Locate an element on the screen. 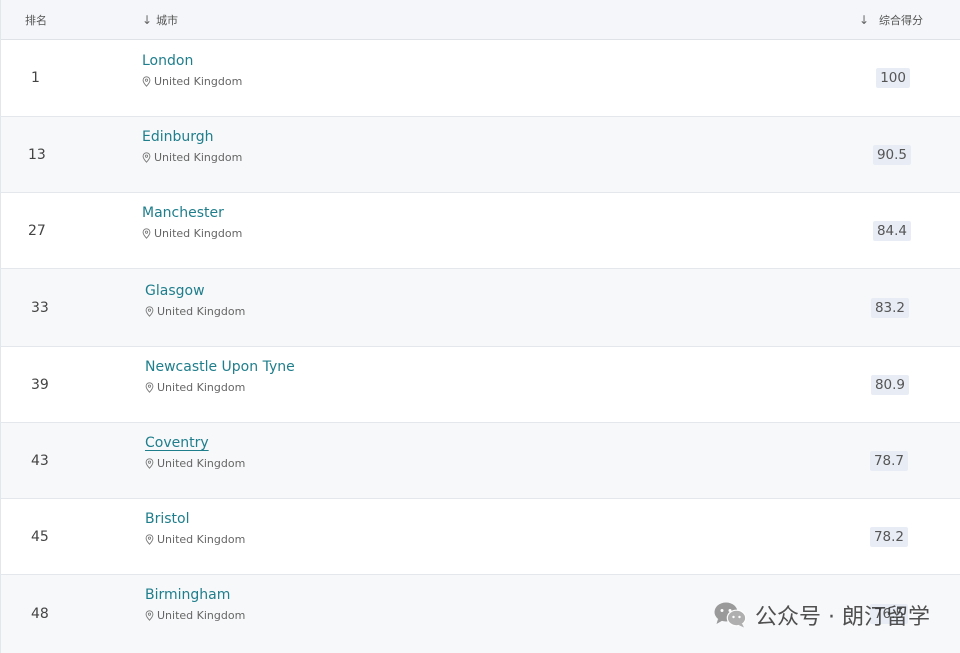 The height and width of the screenshot is (653, 960). table-row: 43 Coventry United Kingdom 78.7 is located at coordinates (480, 461).